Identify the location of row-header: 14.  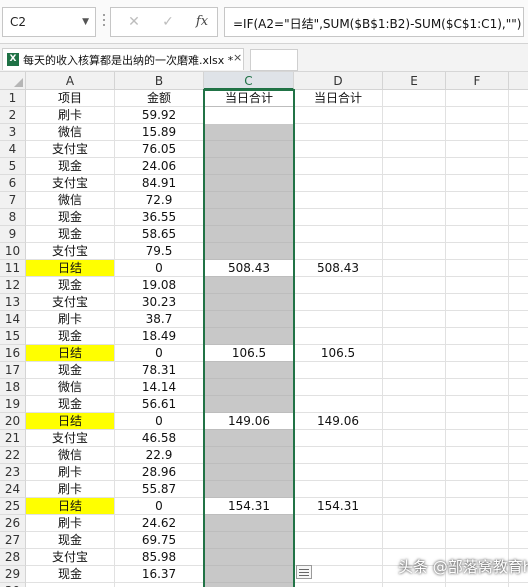
(13, 319).